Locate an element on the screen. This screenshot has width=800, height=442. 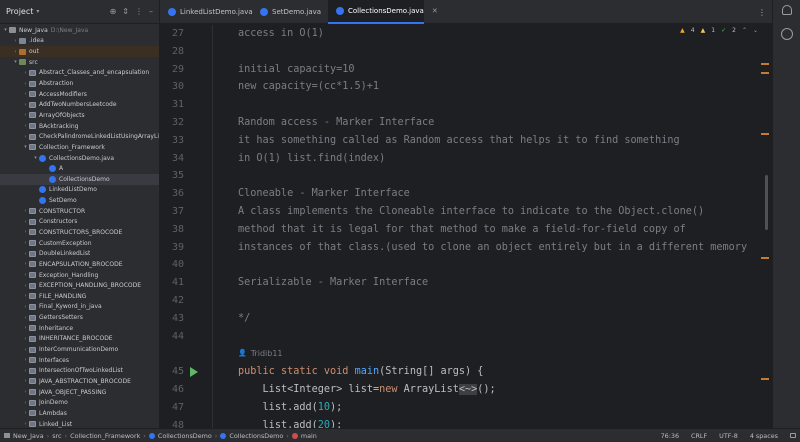
tree-item: › Interfaces is located at coordinates (79, 360).